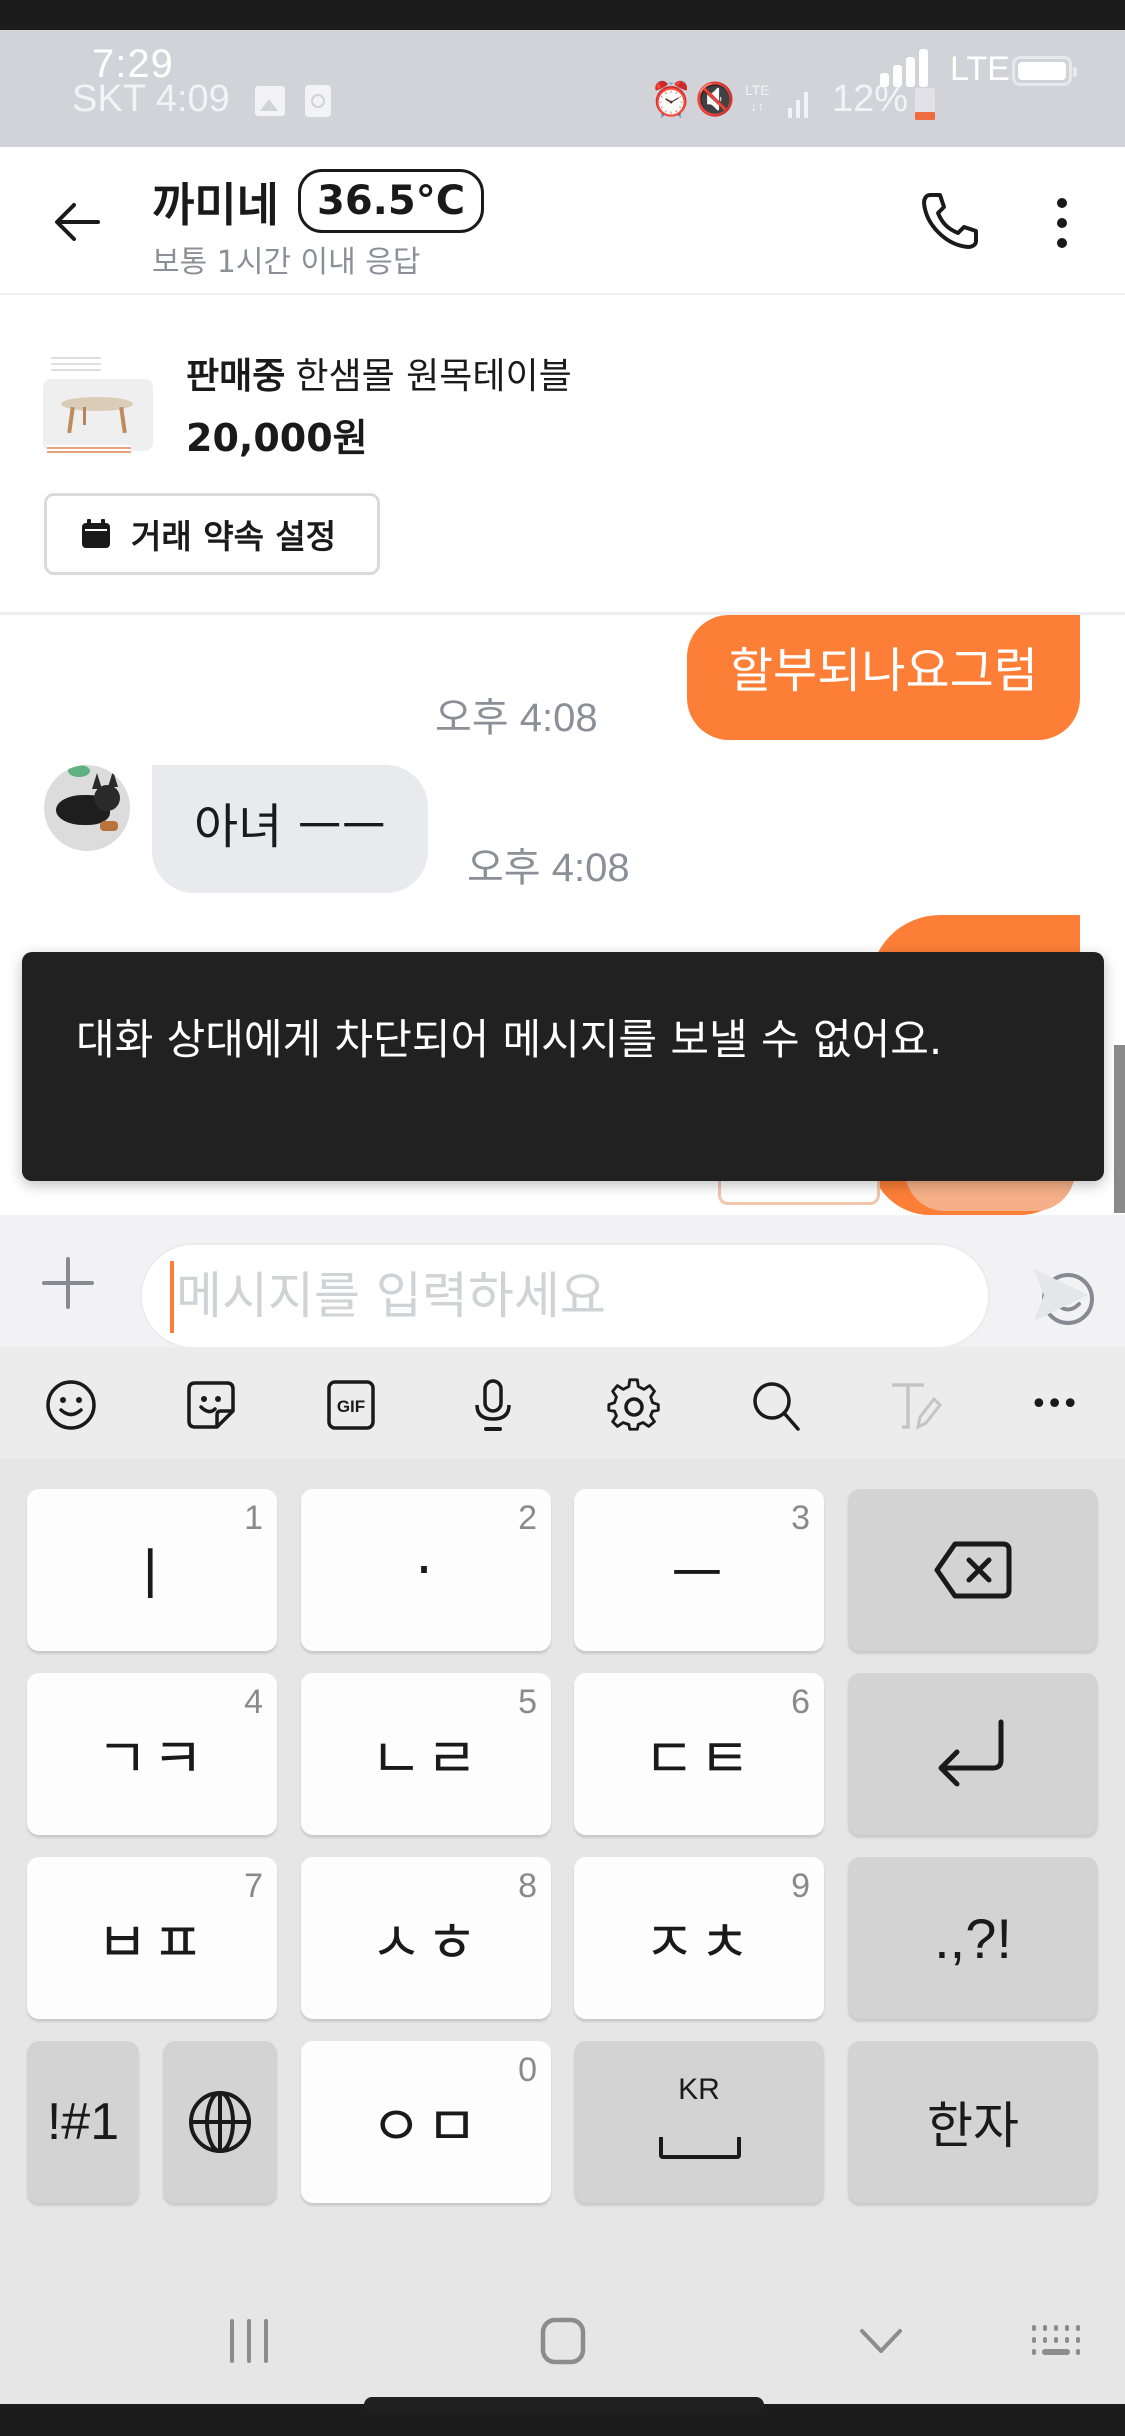 The width and height of the screenshot is (1125, 2436). Describe the element at coordinates (699, 1575) in the screenshot. I see `key-label: ㅡ` at that location.